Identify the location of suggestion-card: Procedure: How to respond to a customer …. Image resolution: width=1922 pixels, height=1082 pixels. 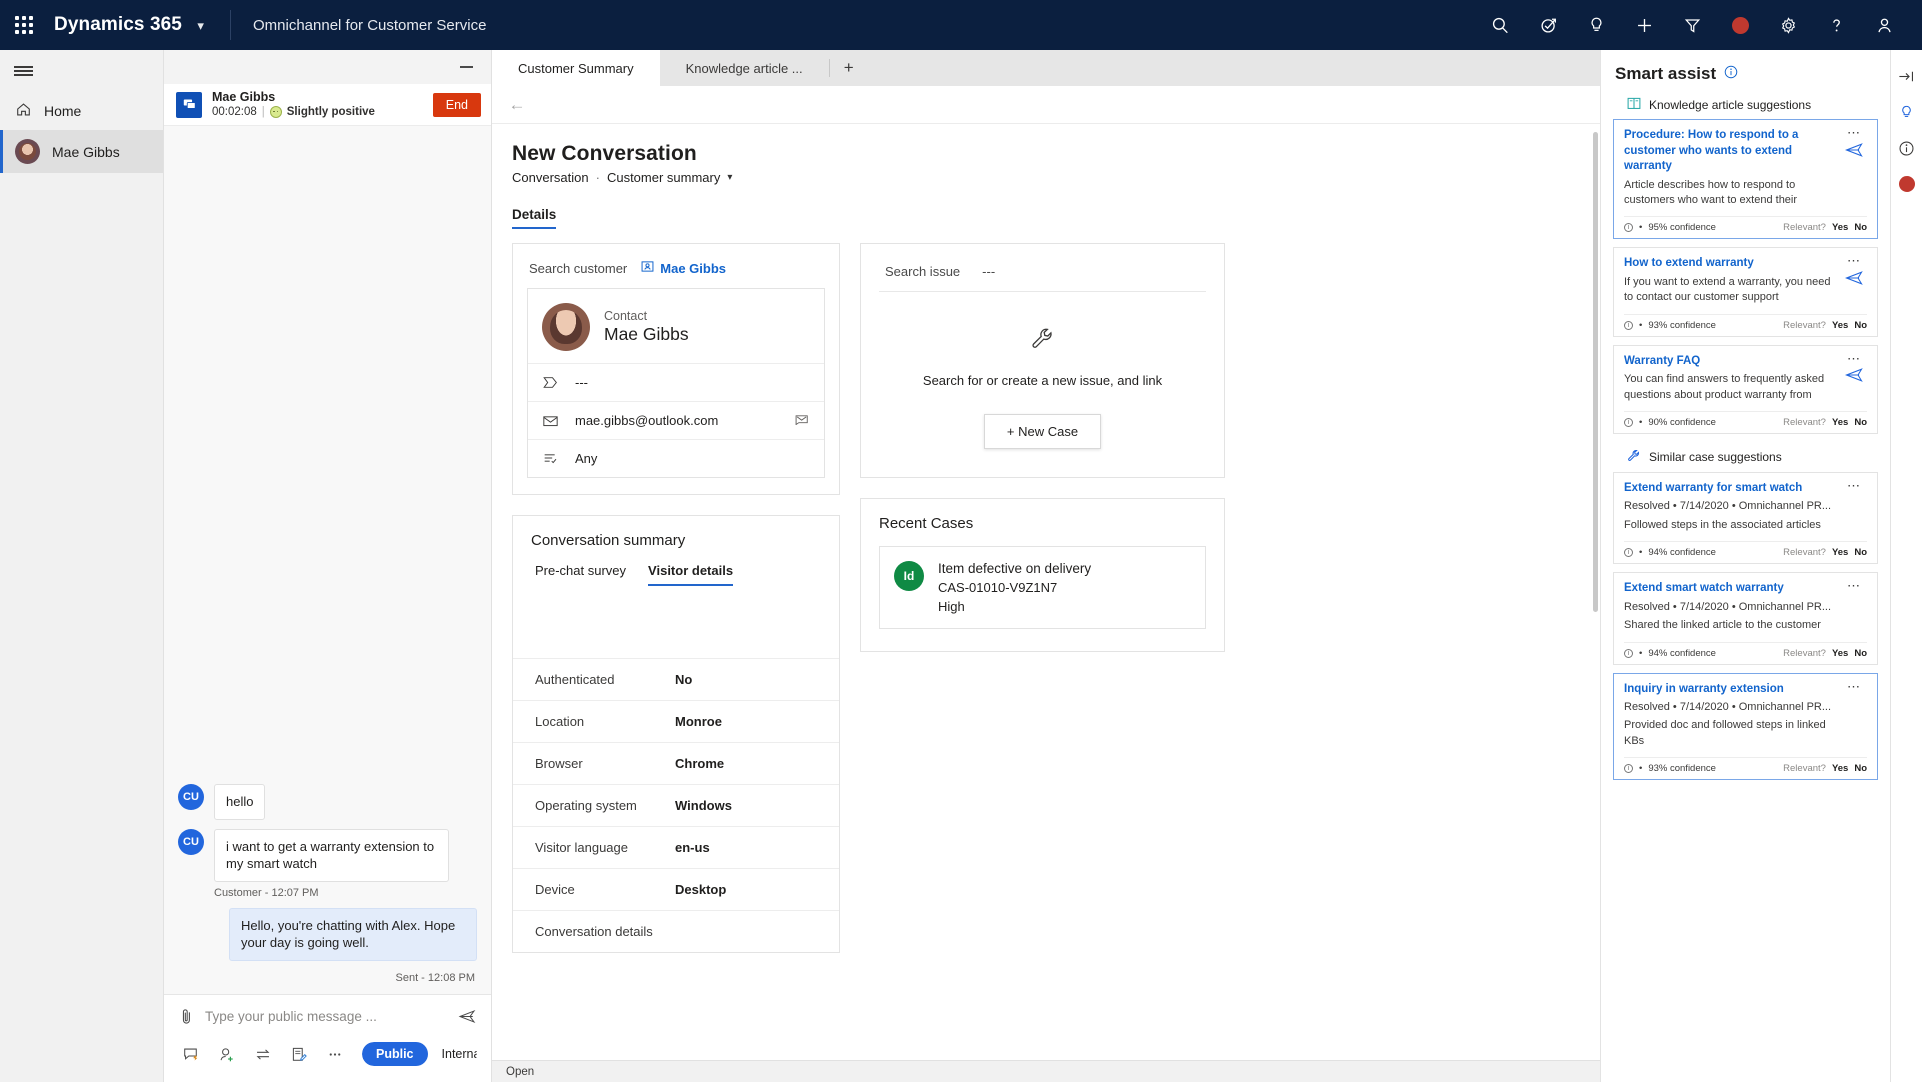
(1745, 179).